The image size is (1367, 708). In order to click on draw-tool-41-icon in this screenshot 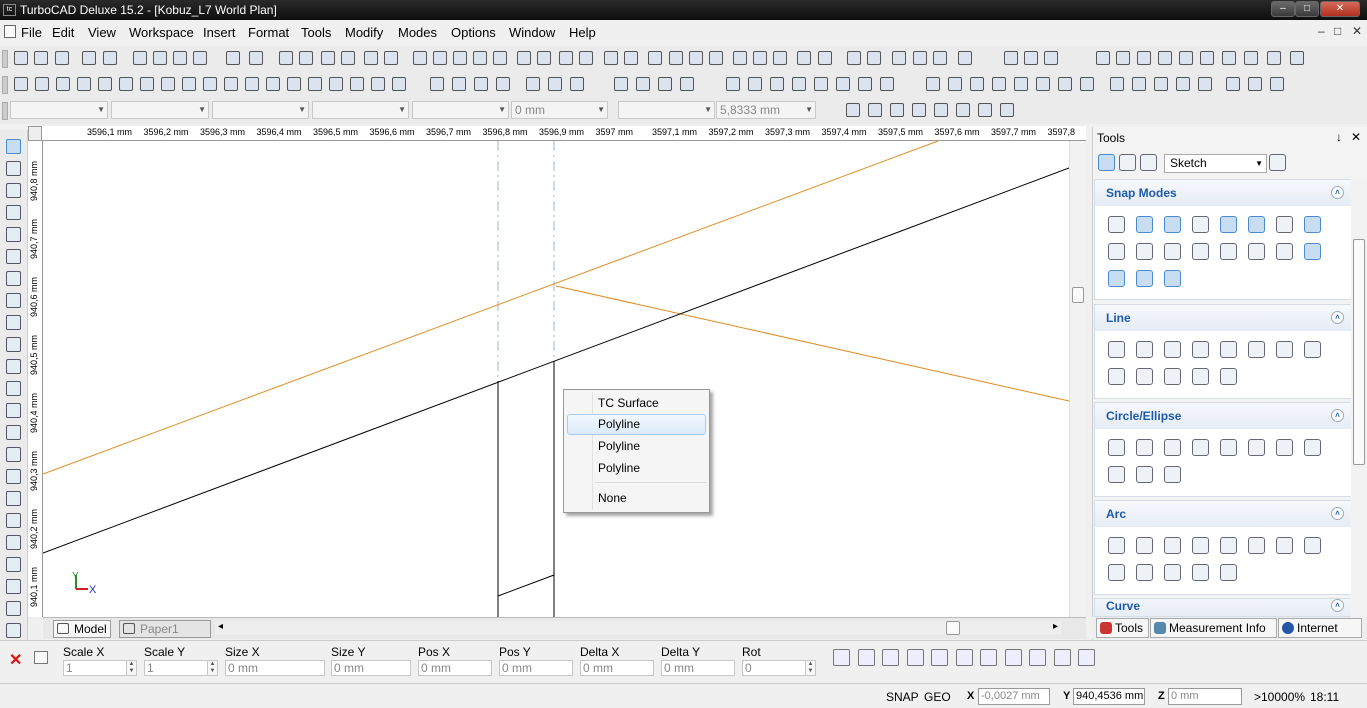, I will do `click(977, 84)`.